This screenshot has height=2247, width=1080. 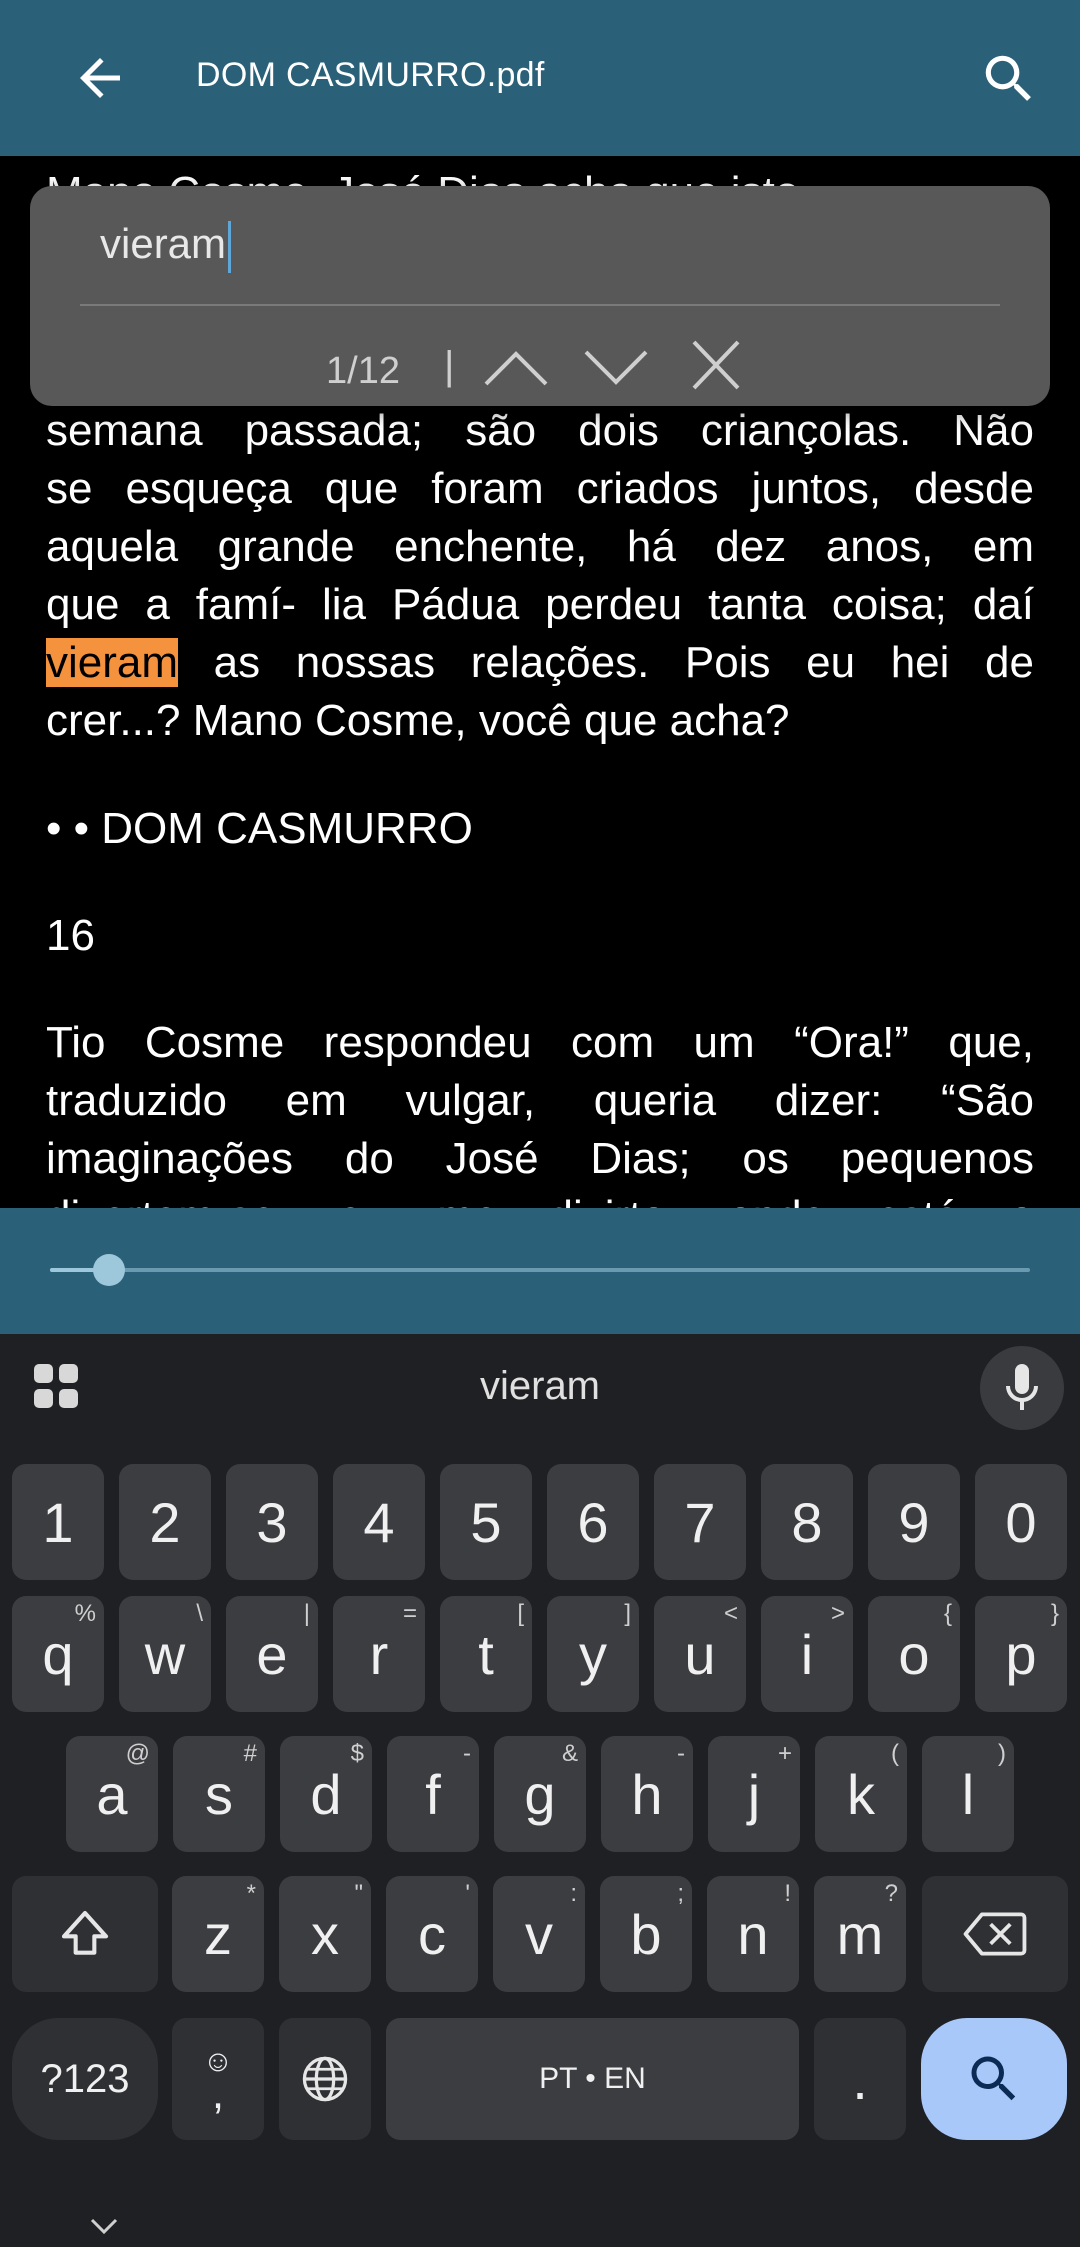 I want to click on key-label: s, so click(x=219, y=1794).